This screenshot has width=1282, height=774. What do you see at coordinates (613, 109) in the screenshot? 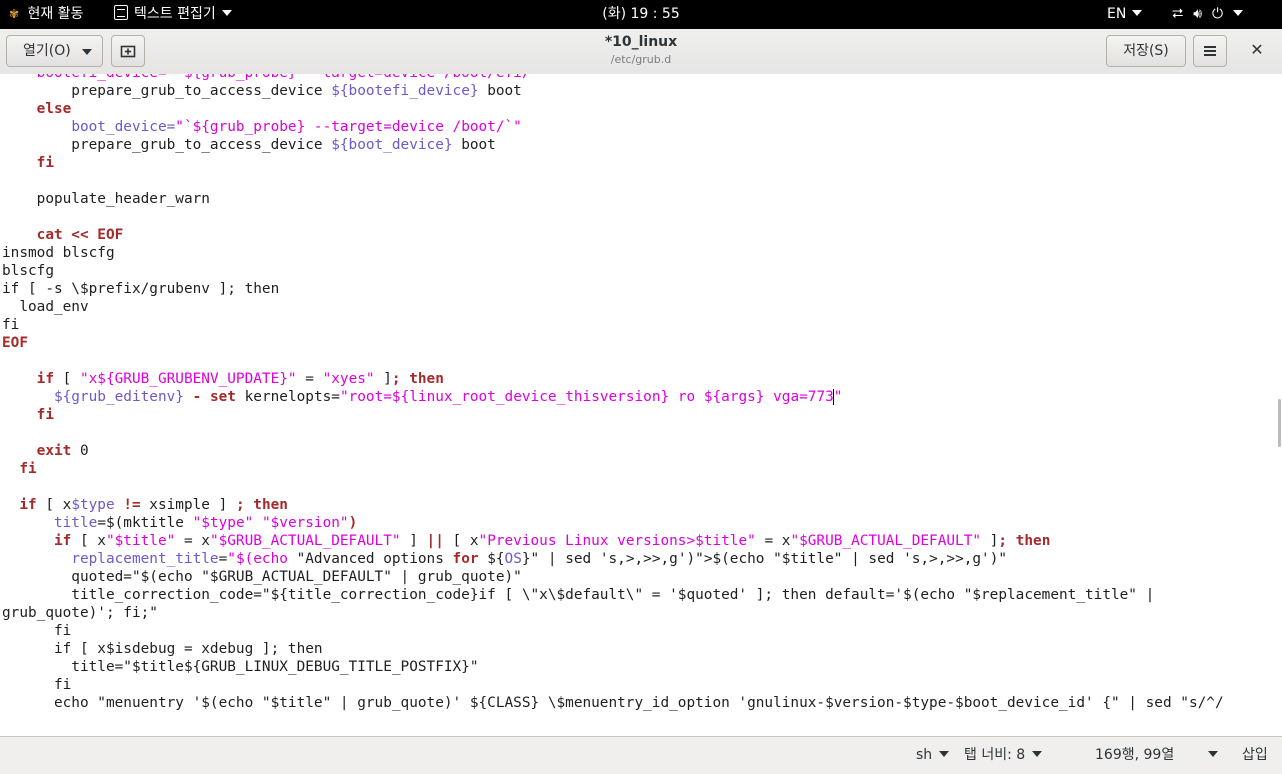
I see `code-line: else` at bounding box center [613, 109].